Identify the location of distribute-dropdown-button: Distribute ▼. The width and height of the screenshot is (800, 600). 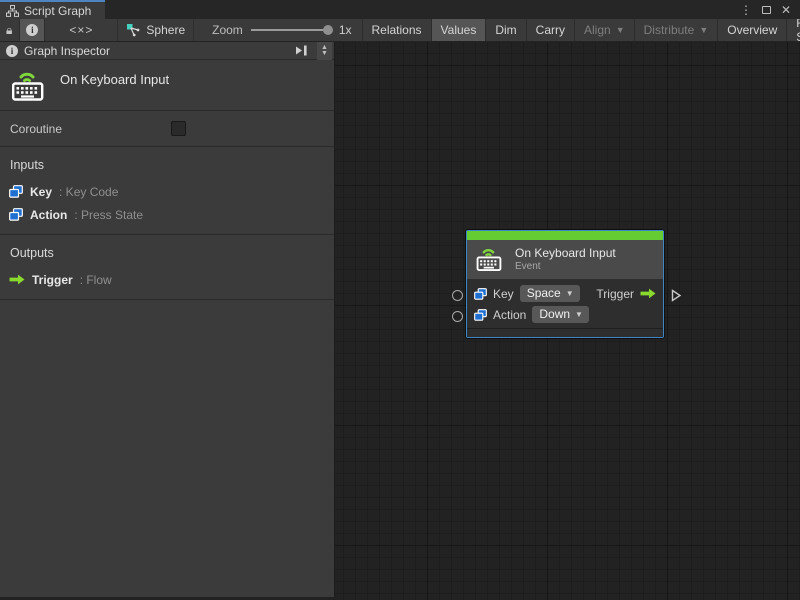
(675, 30).